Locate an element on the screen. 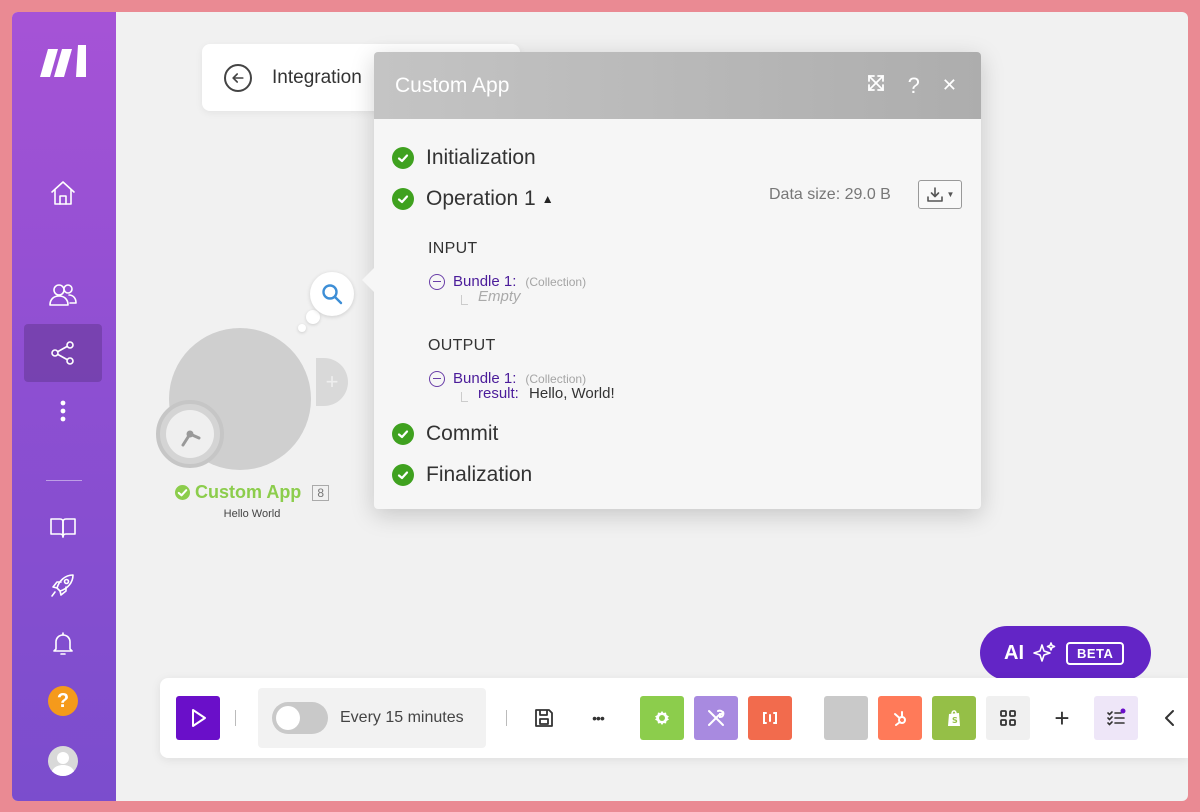 Image resolution: width=1200 pixels, height=812 pixels. tools-settings-button is located at coordinates (662, 718).